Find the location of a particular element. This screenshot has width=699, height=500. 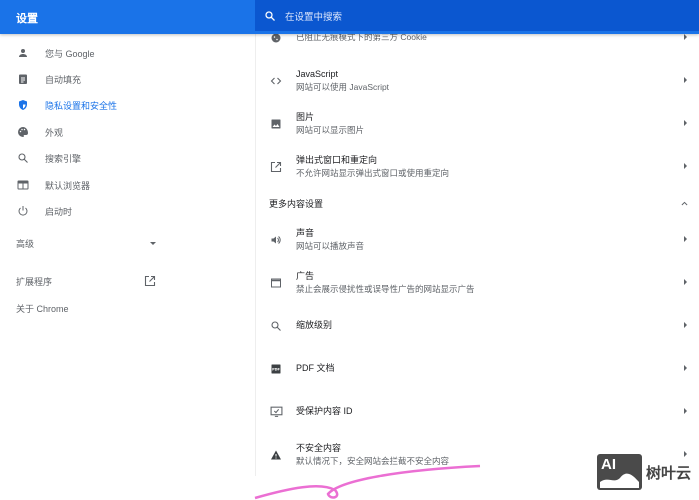

sidebar-item-appearance: 外观 is located at coordinates (127, 132).